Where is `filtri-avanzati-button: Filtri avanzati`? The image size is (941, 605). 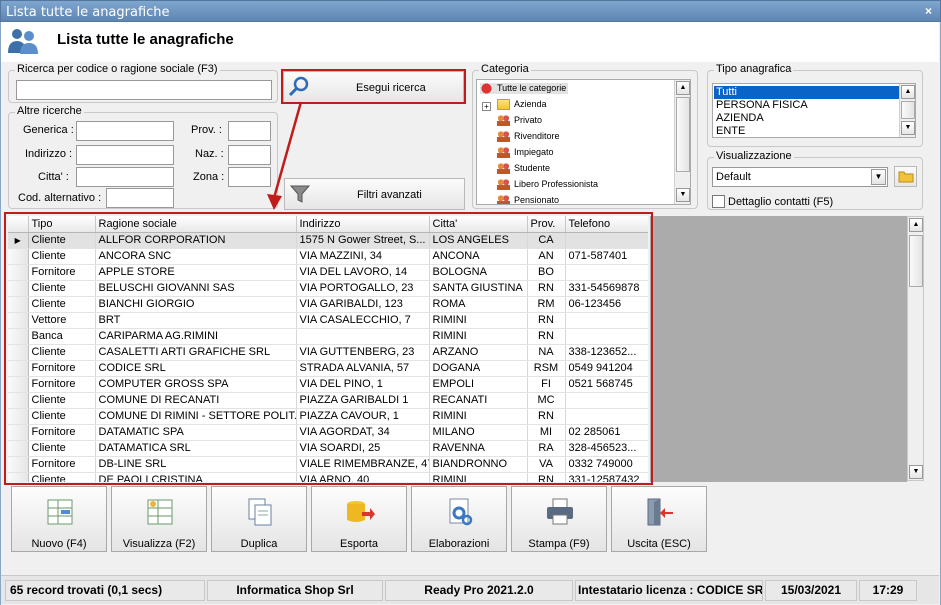 filtri-avanzati-button: Filtri avanzati is located at coordinates (374, 194).